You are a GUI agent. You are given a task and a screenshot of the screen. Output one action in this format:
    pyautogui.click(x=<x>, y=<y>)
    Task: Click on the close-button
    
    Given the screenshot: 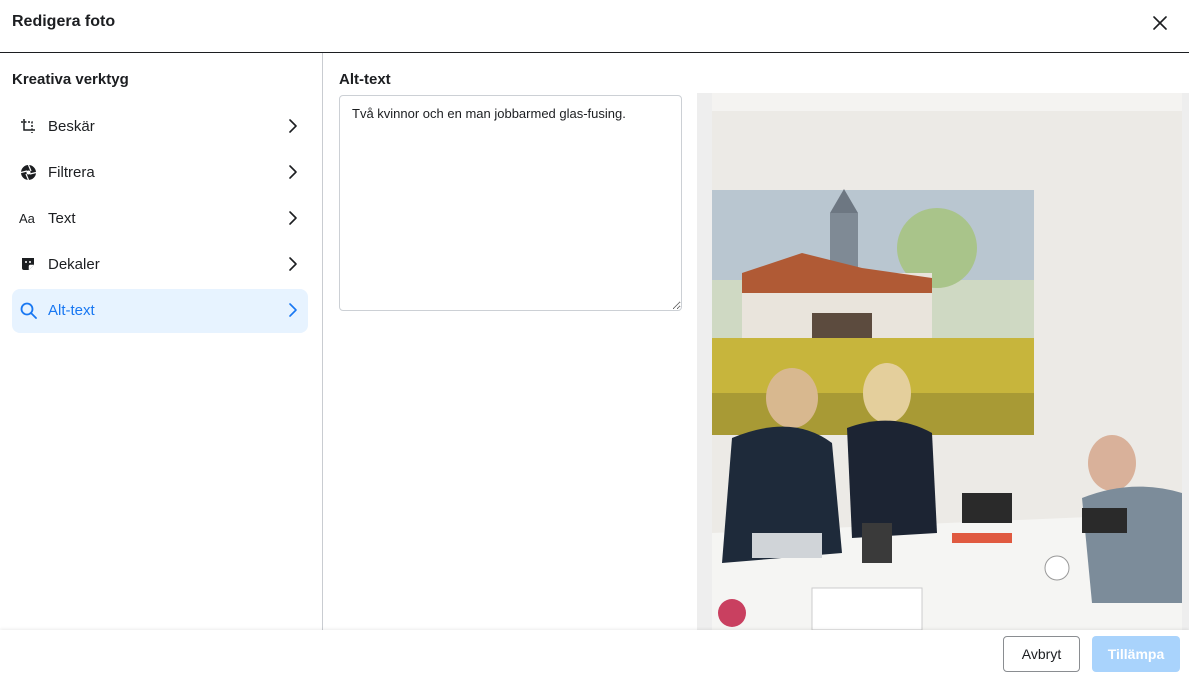 What is the action you would take?
    pyautogui.click(x=1160, y=23)
    